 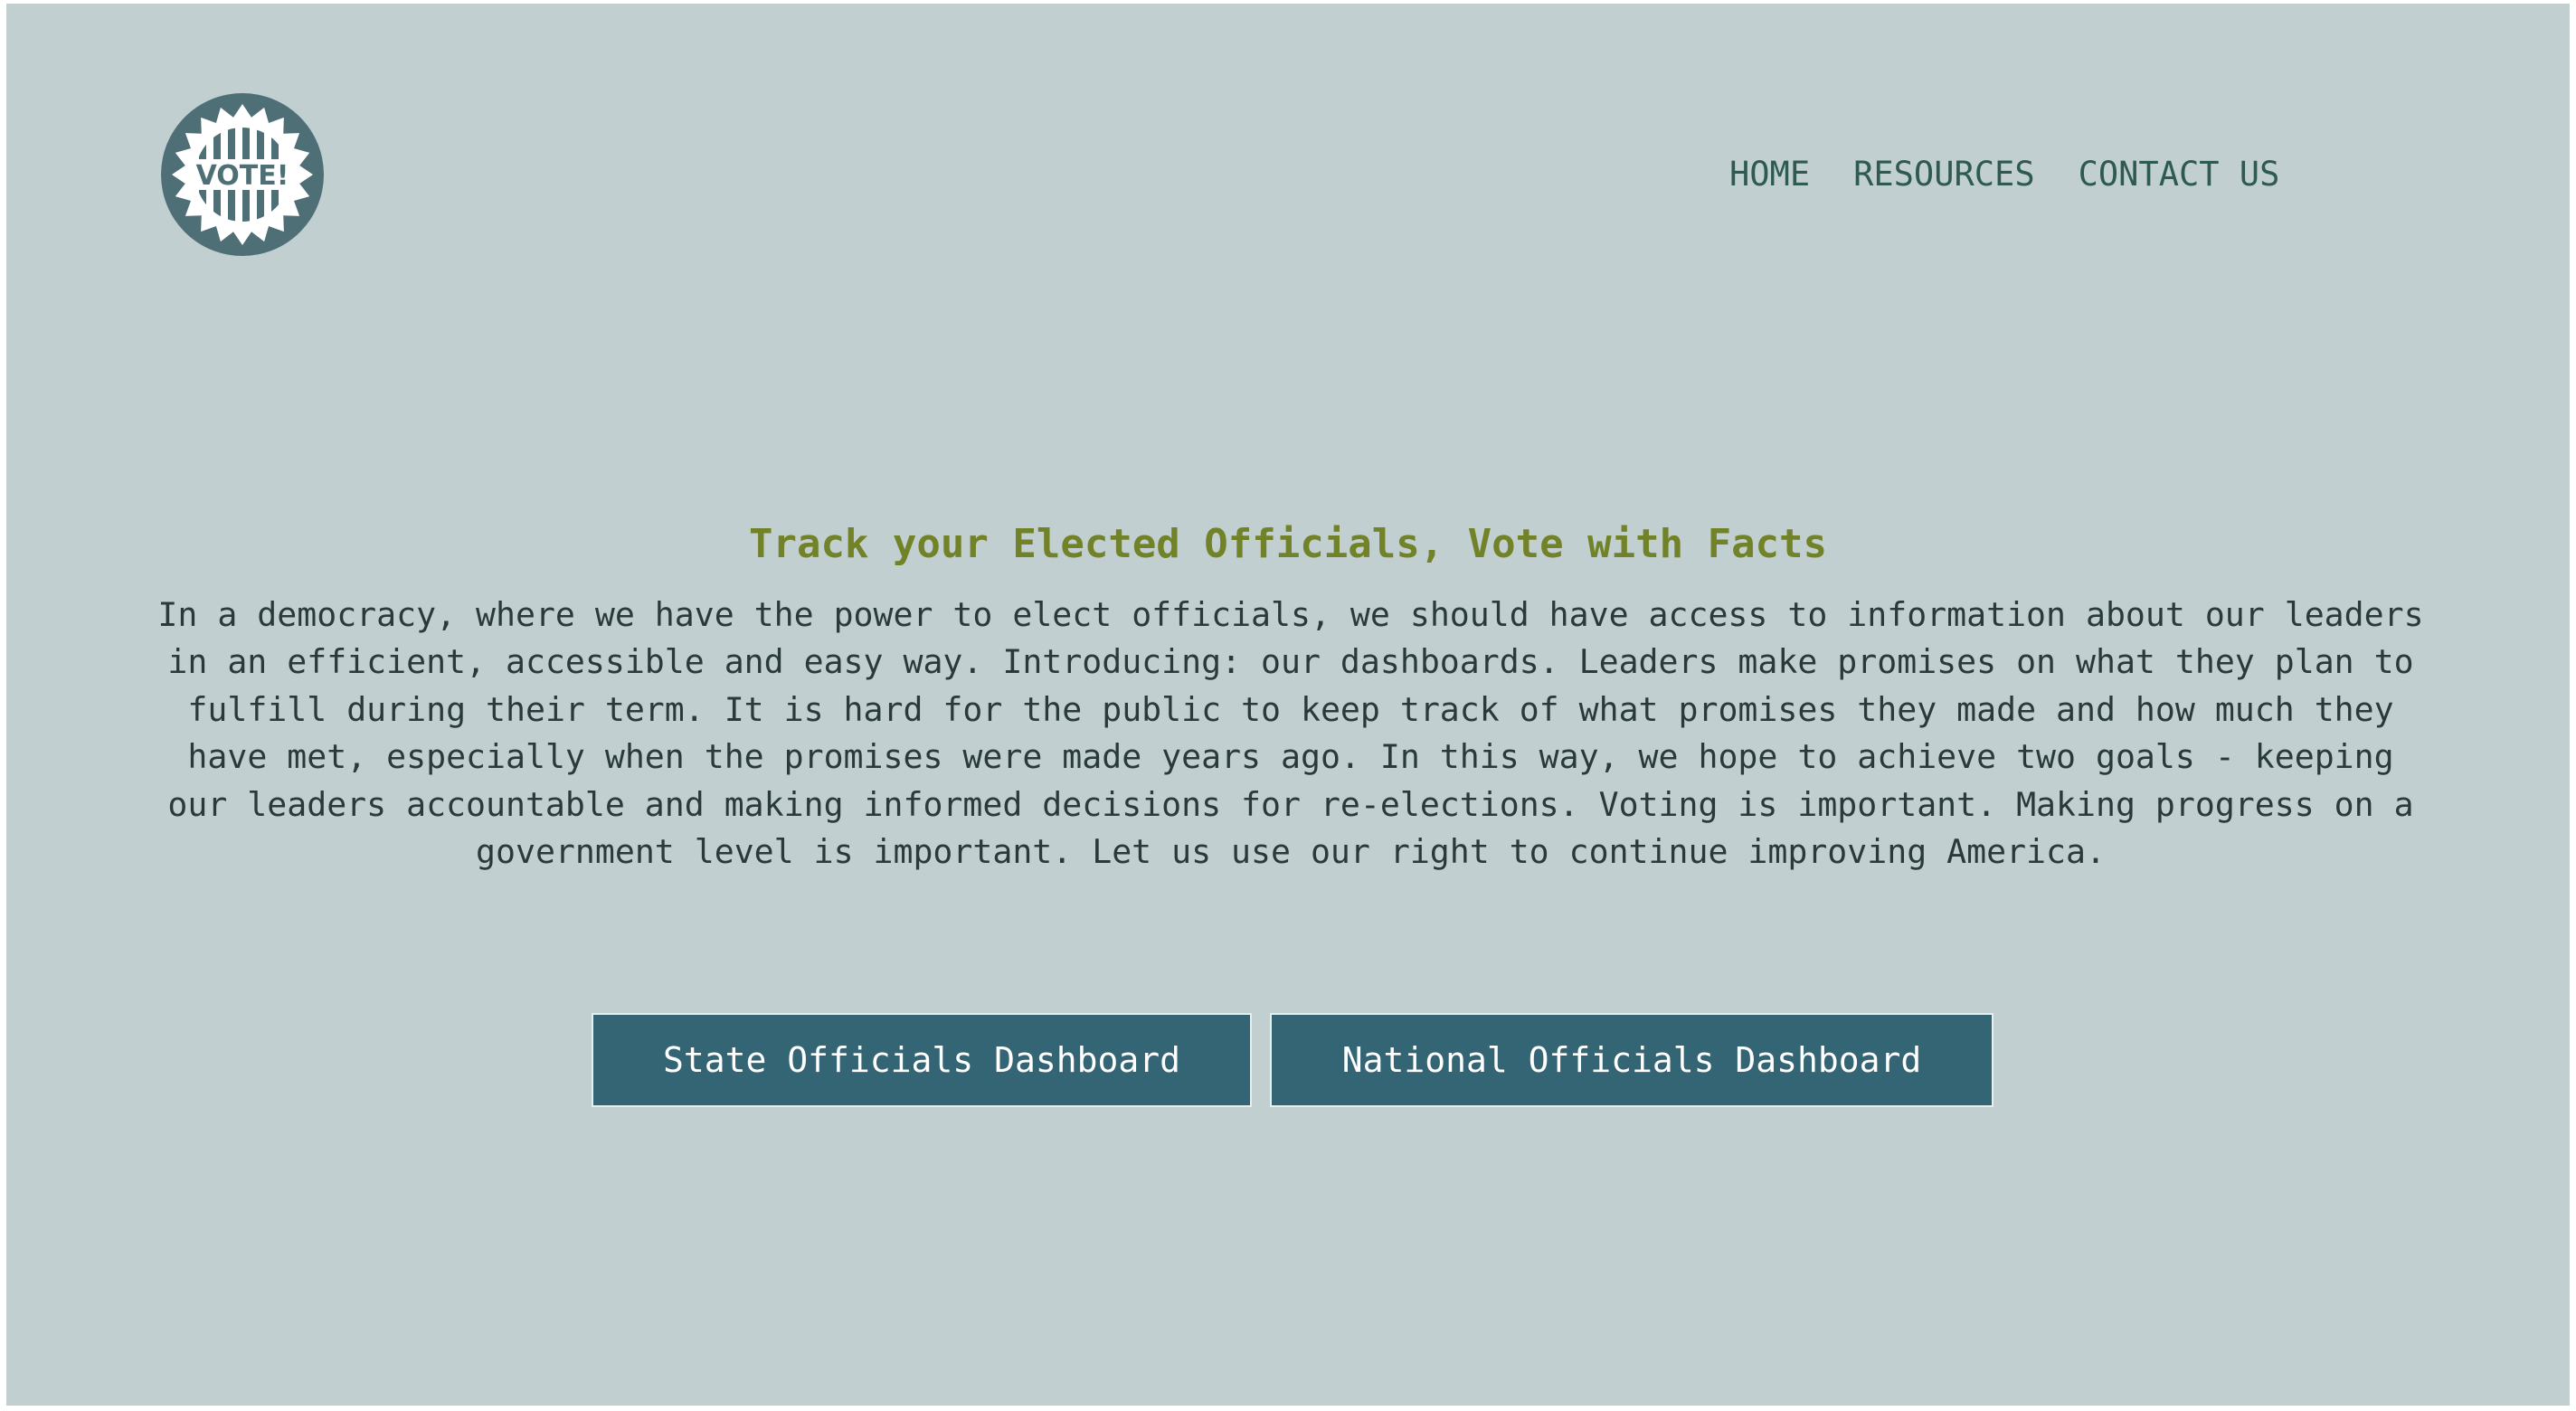 I want to click on national-officials-dashboard-button: National Officials Dashboard, so click(x=1632, y=1060).